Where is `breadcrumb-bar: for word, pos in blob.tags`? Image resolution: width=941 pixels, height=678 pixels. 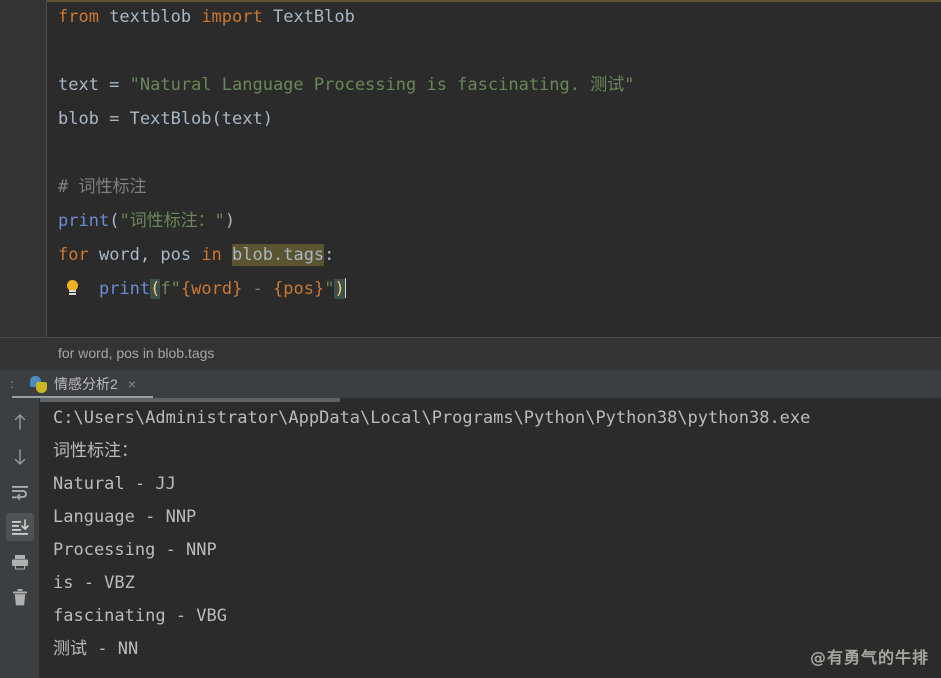 breadcrumb-bar: for word, pos in blob.tags is located at coordinates (470, 353).